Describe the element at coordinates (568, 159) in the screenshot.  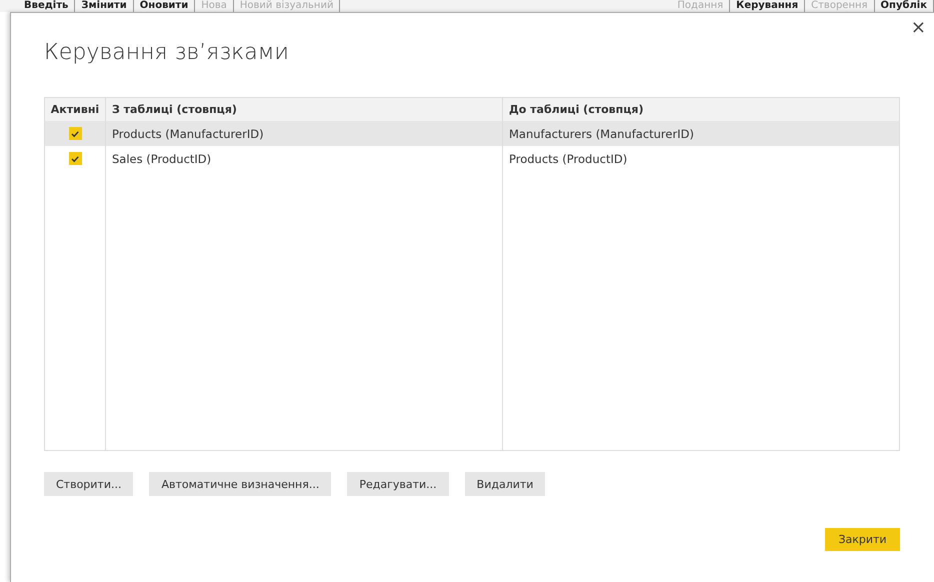
I see `table-cell-text: Products (ProductID)` at that location.